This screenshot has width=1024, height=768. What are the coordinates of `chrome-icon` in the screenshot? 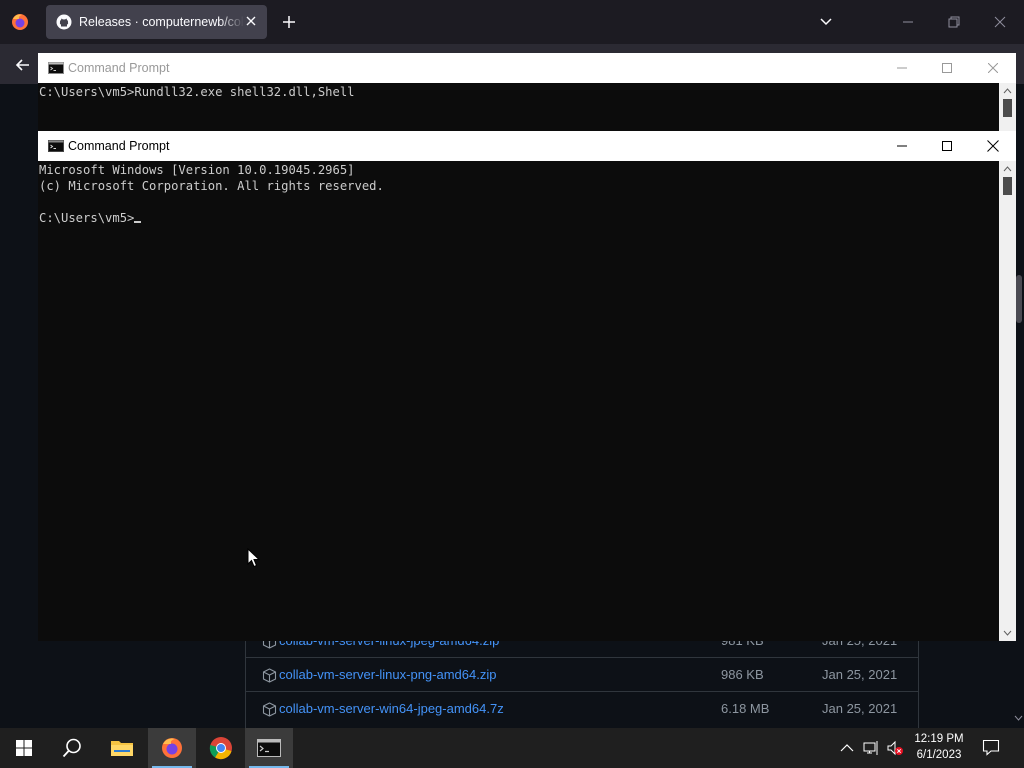 It's located at (220, 748).